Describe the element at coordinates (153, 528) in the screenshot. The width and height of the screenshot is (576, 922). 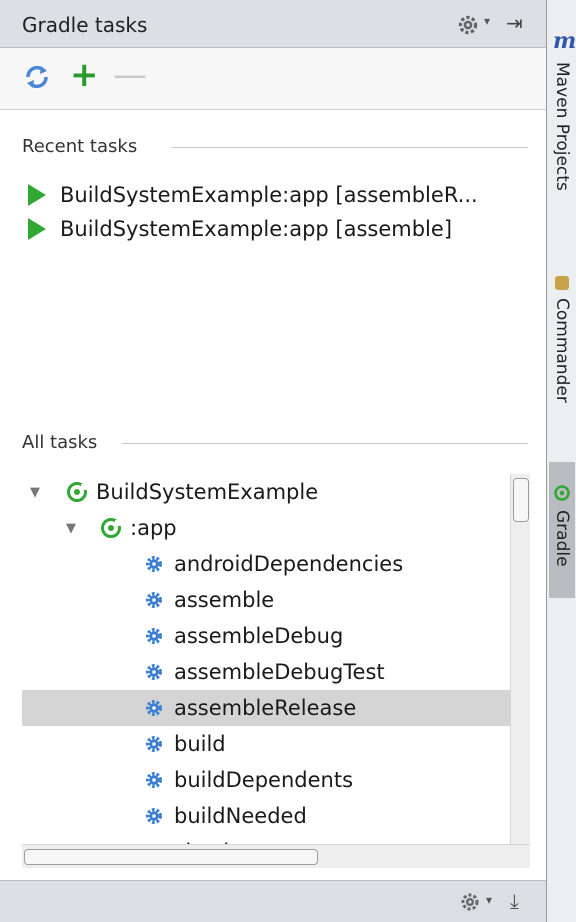
I see `tree-node-label: :app` at that location.